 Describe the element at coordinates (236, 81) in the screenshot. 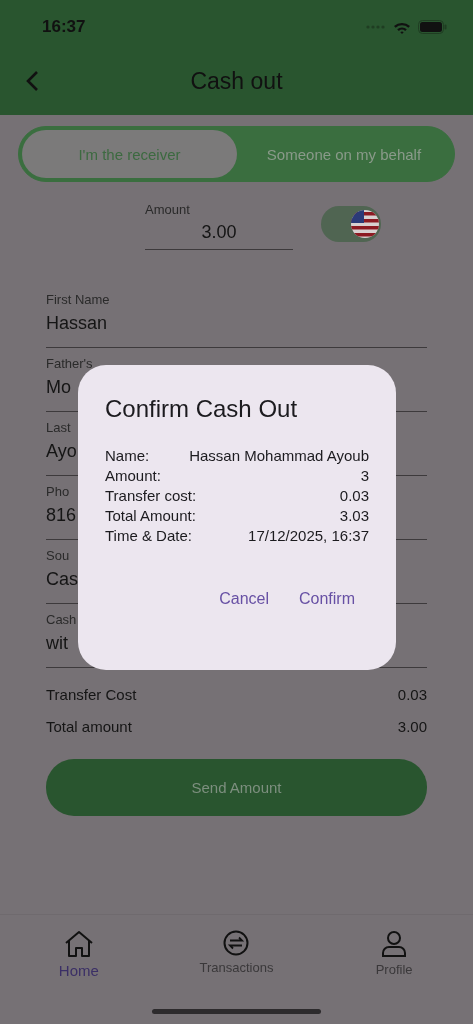

I see `page-title: Cash out` at that location.